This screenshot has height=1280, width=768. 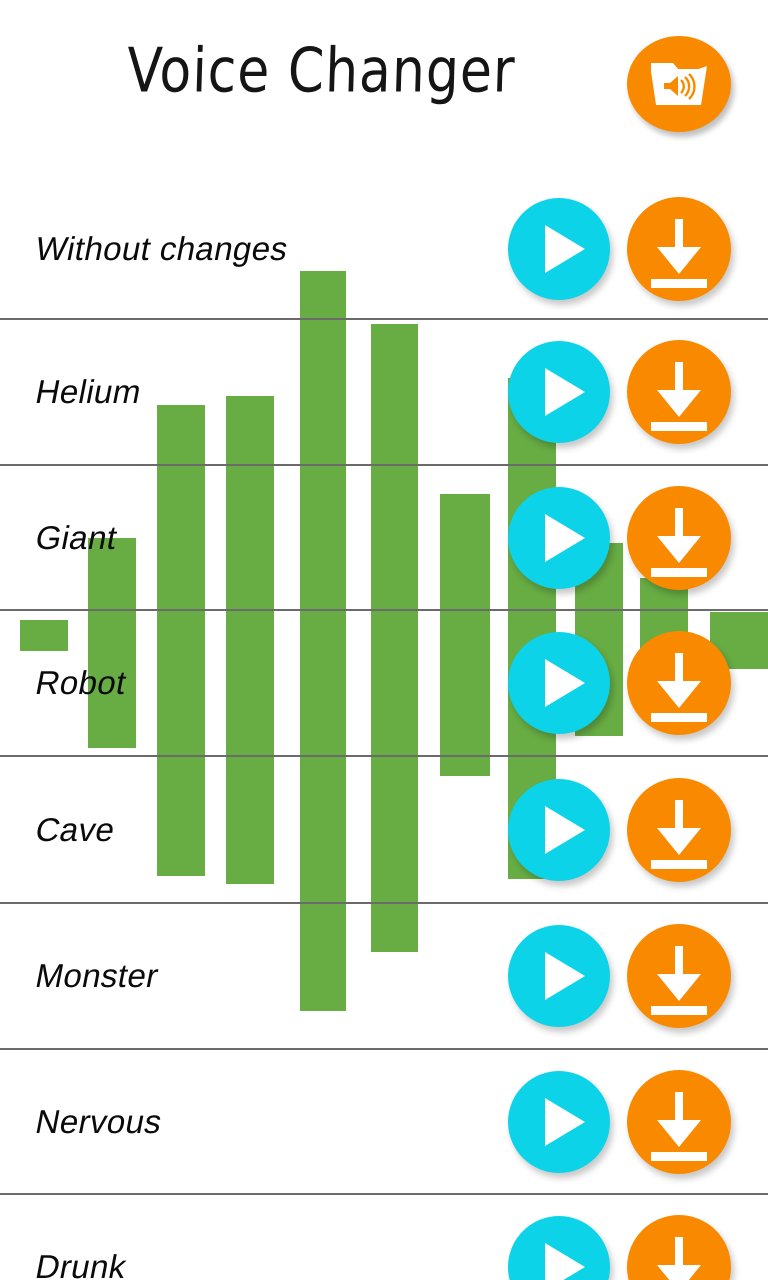 What do you see at coordinates (384, 977) in the screenshot?
I see `list-item: Monster` at bounding box center [384, 977].